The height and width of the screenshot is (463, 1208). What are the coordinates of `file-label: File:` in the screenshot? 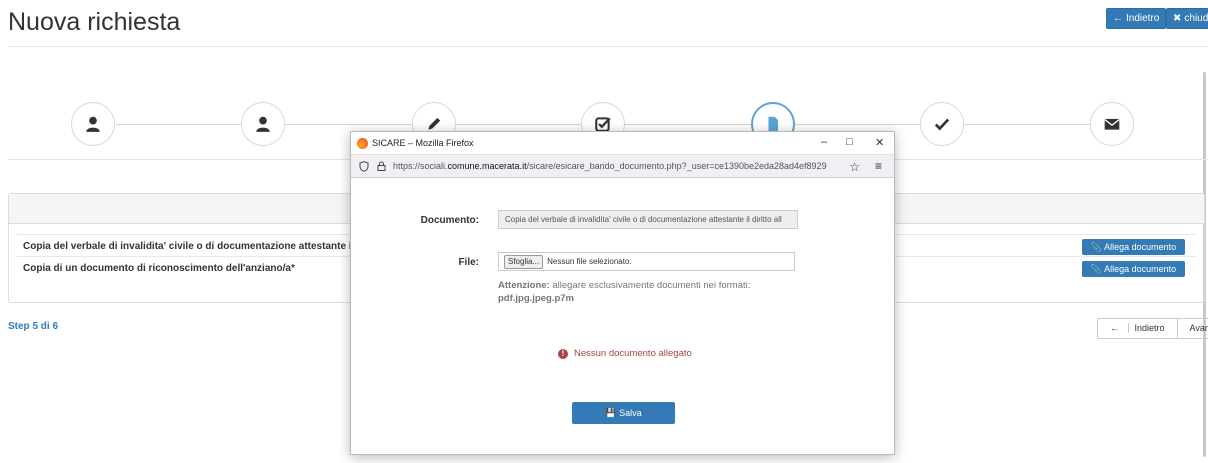 It's located at (468, 262).